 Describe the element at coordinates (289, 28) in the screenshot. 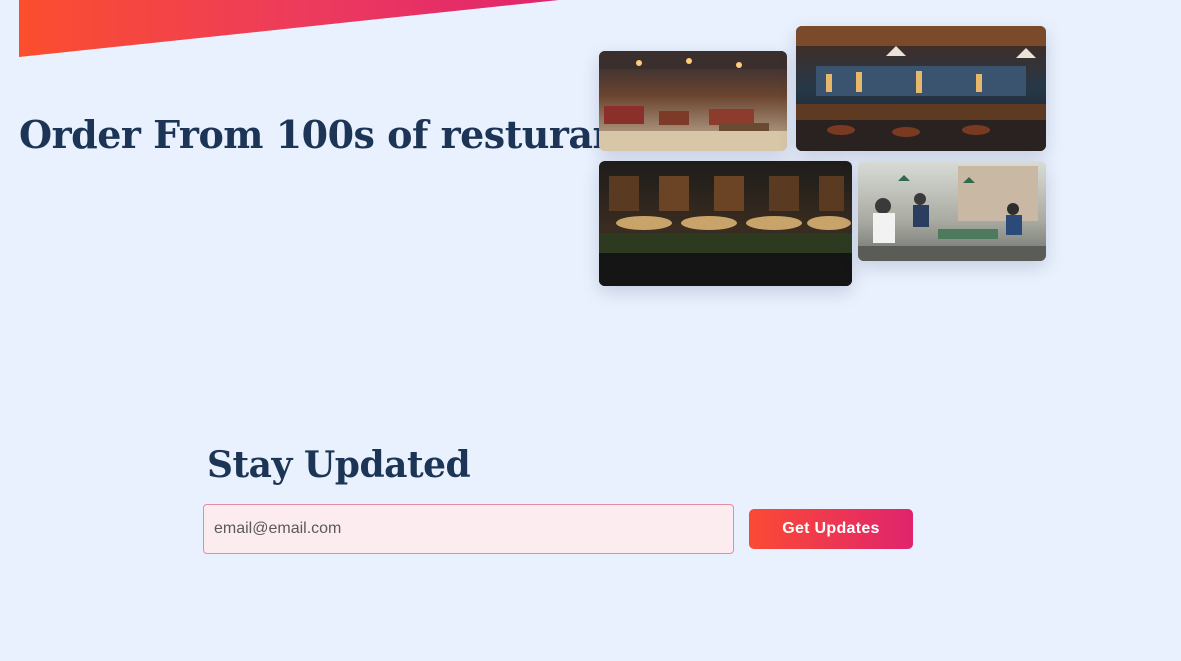

I see `accent-gradient-shape` at that location.